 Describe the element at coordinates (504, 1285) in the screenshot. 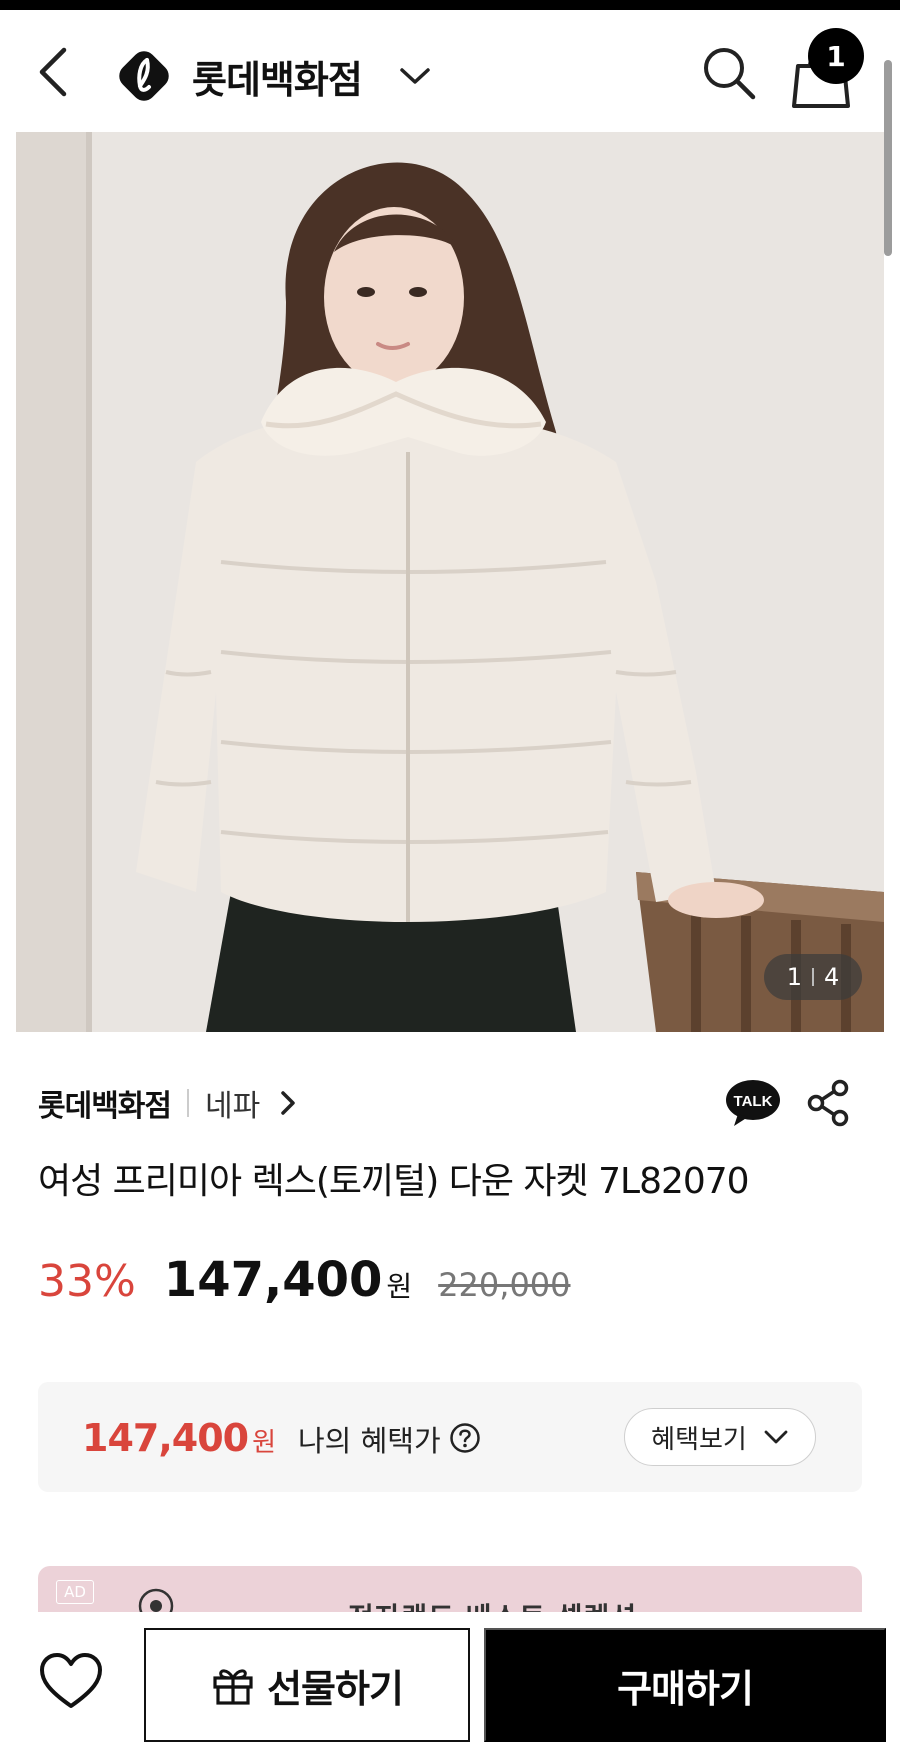

I see `original-price: 220,000` at that location.